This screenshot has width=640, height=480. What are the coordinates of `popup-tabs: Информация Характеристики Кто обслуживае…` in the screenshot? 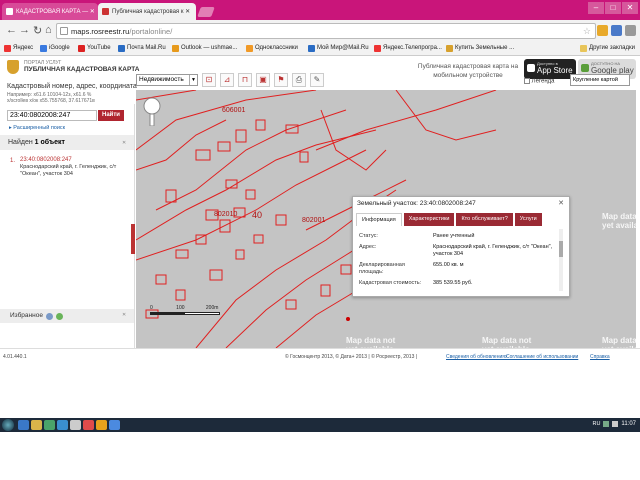 It's located at (462, 219).